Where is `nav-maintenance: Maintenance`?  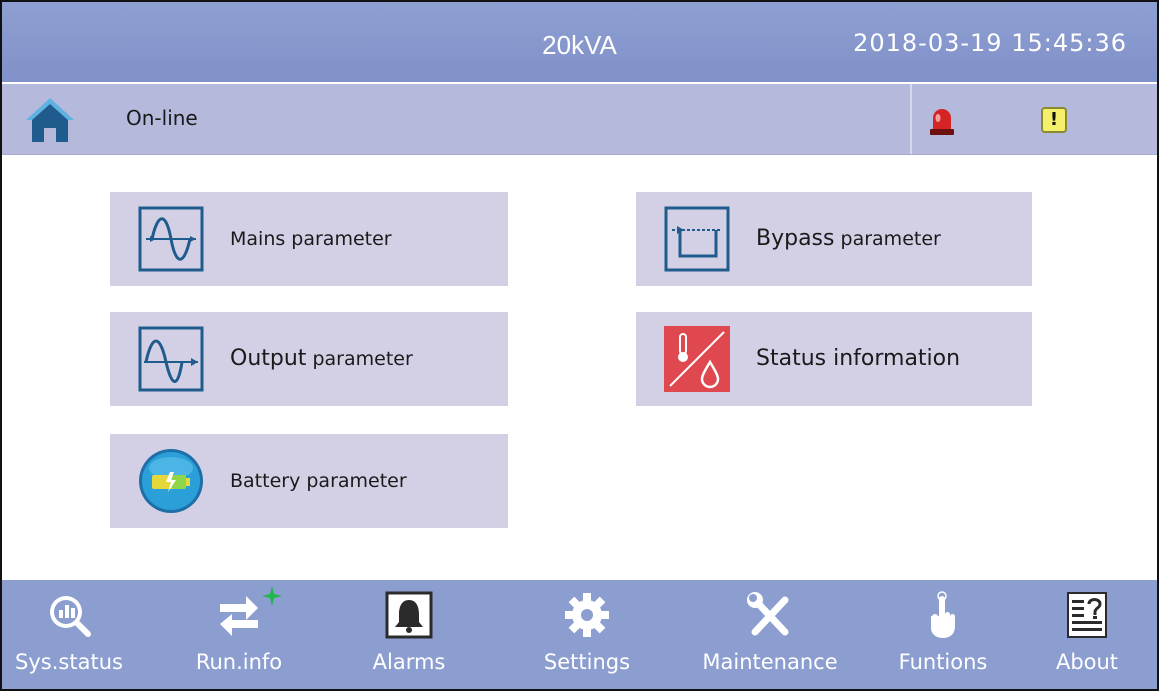
nav-maintenance: Maintenance is located at coordinates (770, 634).